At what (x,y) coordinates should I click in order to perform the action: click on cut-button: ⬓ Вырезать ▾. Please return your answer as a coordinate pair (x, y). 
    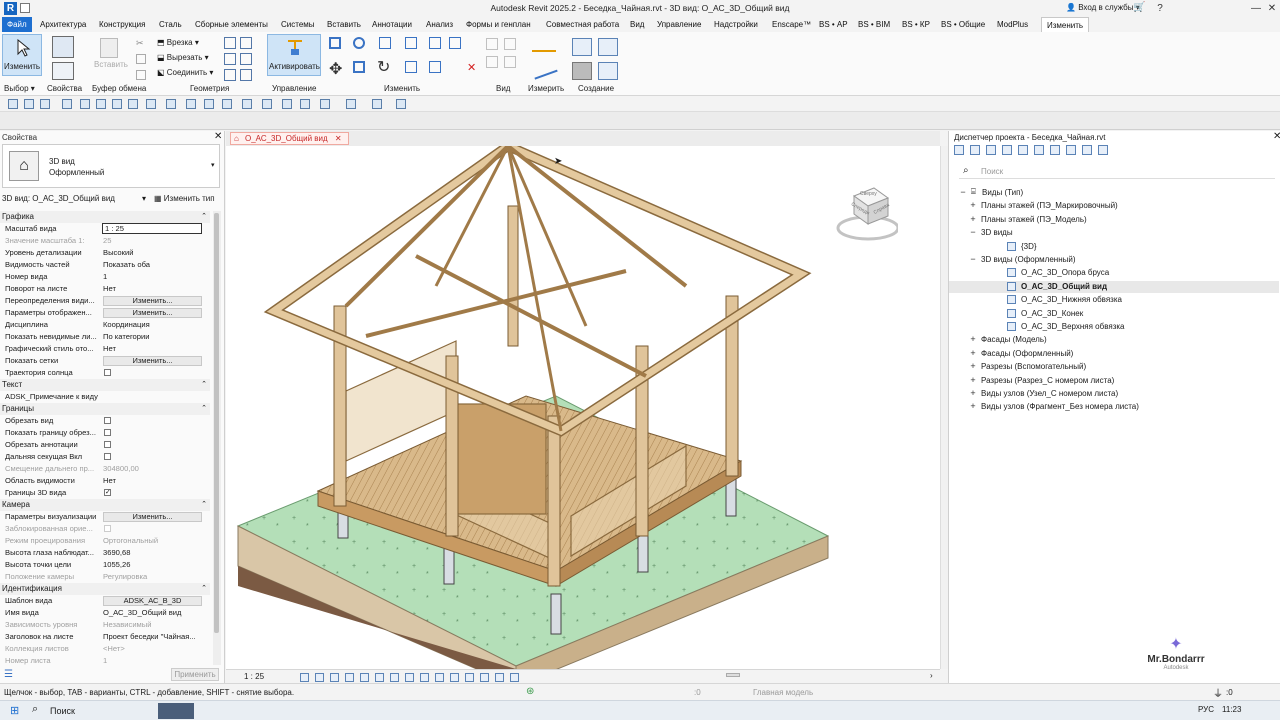
    Looking at the image, I should click on (183, 57).